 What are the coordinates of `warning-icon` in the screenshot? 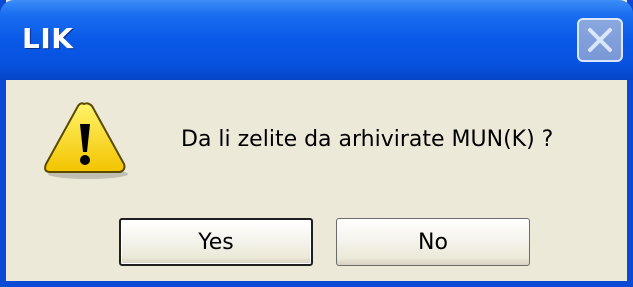 It's located at (86, 140).